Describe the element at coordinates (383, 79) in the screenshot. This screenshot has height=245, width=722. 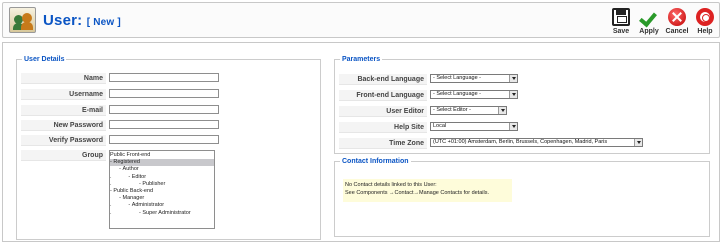
I see `backend-language-label: Back-end Language` at that location.